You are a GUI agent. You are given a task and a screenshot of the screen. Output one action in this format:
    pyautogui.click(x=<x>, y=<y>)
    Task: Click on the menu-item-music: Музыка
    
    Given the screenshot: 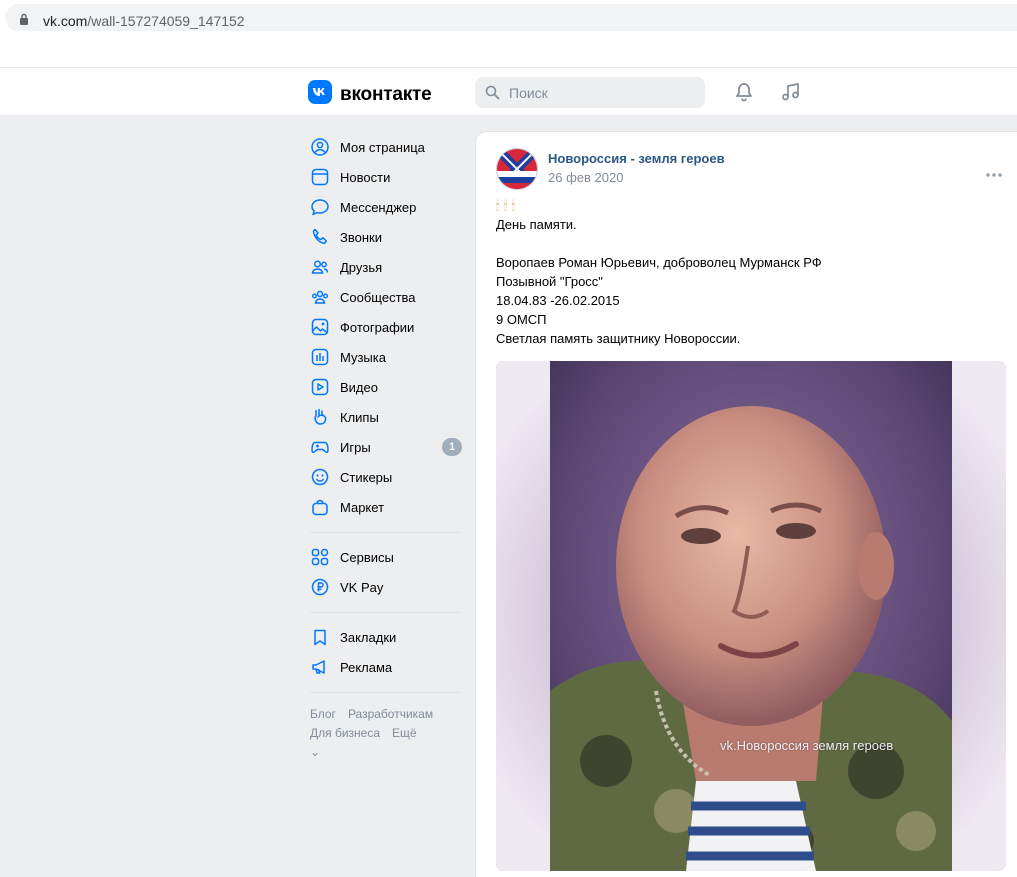 What is the action you would take?
    pyautogui.click(x=386, y=357)
    